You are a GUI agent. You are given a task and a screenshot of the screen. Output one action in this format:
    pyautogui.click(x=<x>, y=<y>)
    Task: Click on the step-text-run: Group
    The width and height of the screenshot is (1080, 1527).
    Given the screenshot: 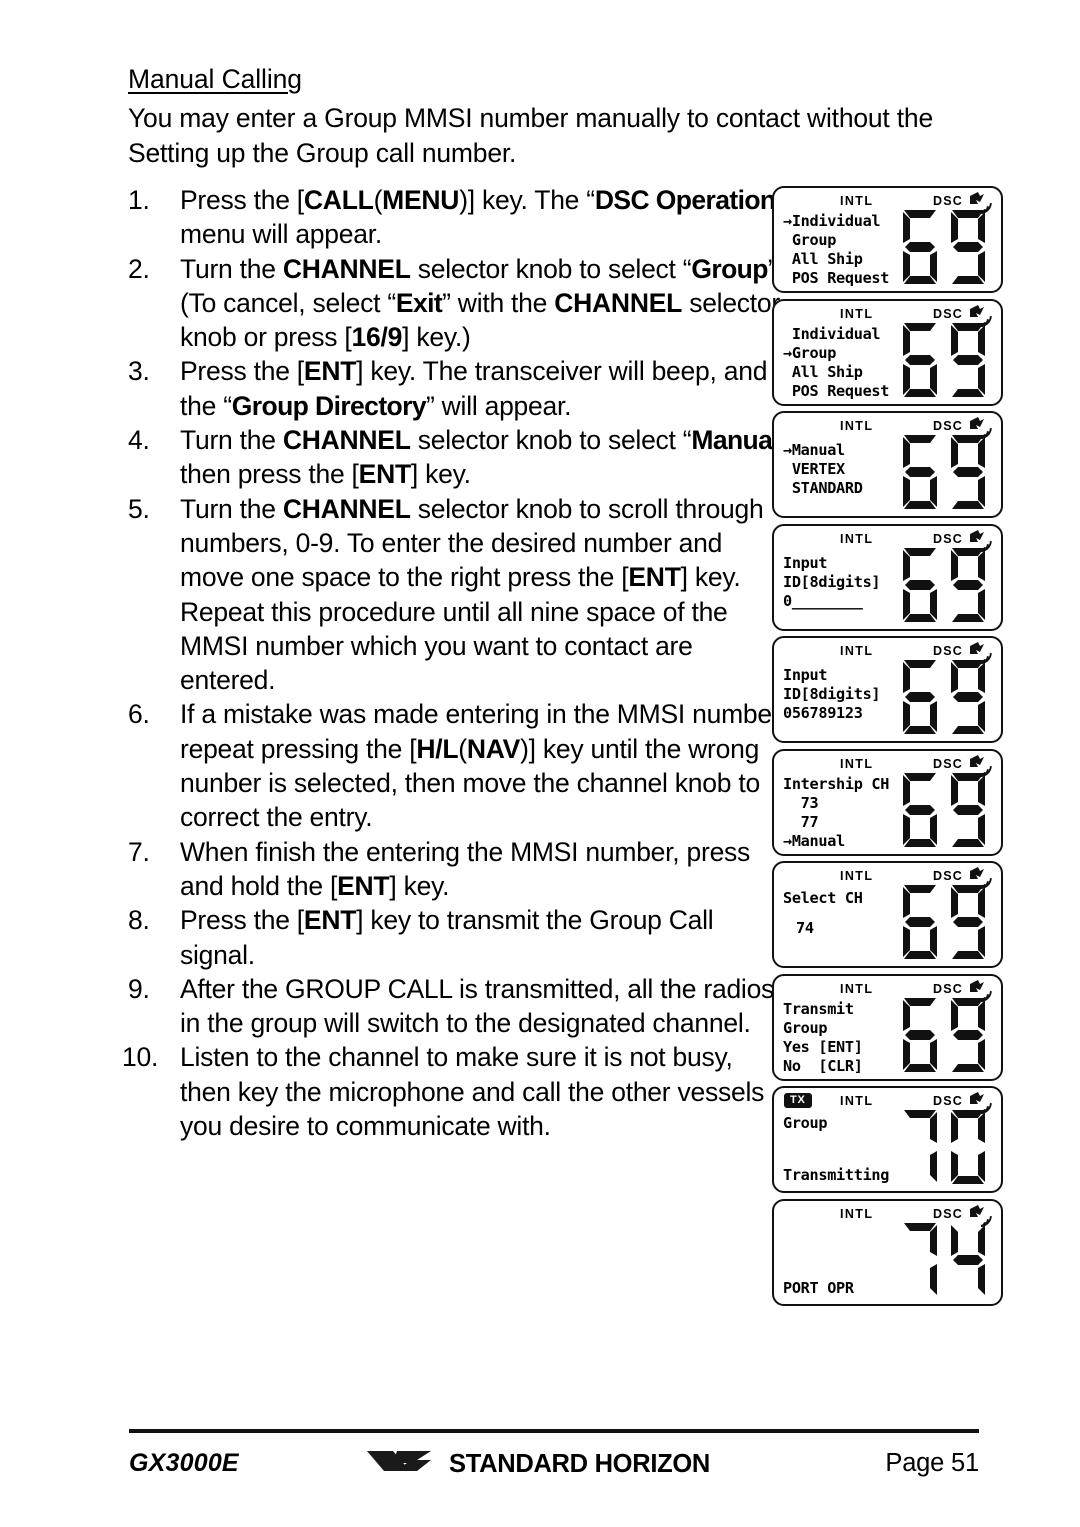 What is the action you would take?
    pyautogui.click(x=729, y=268)
    